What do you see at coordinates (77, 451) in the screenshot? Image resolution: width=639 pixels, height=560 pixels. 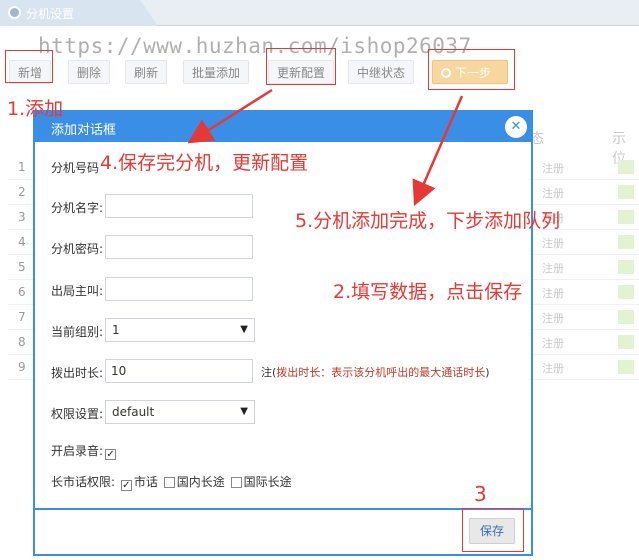 I see `recording-label: 开启录音:` at bounding box center [77, 451].